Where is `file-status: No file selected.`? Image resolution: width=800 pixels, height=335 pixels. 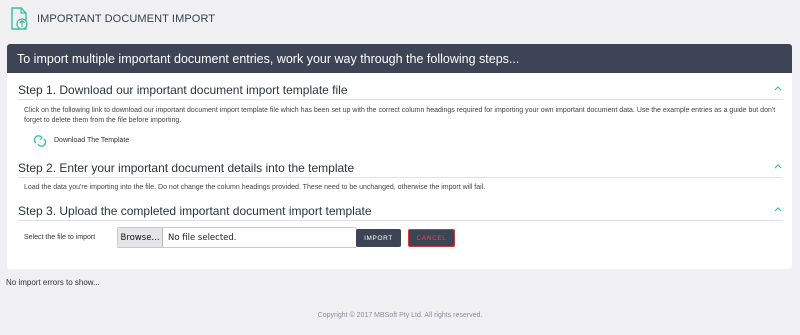
file-status: No file selected. is located at coordinates (202, 238).